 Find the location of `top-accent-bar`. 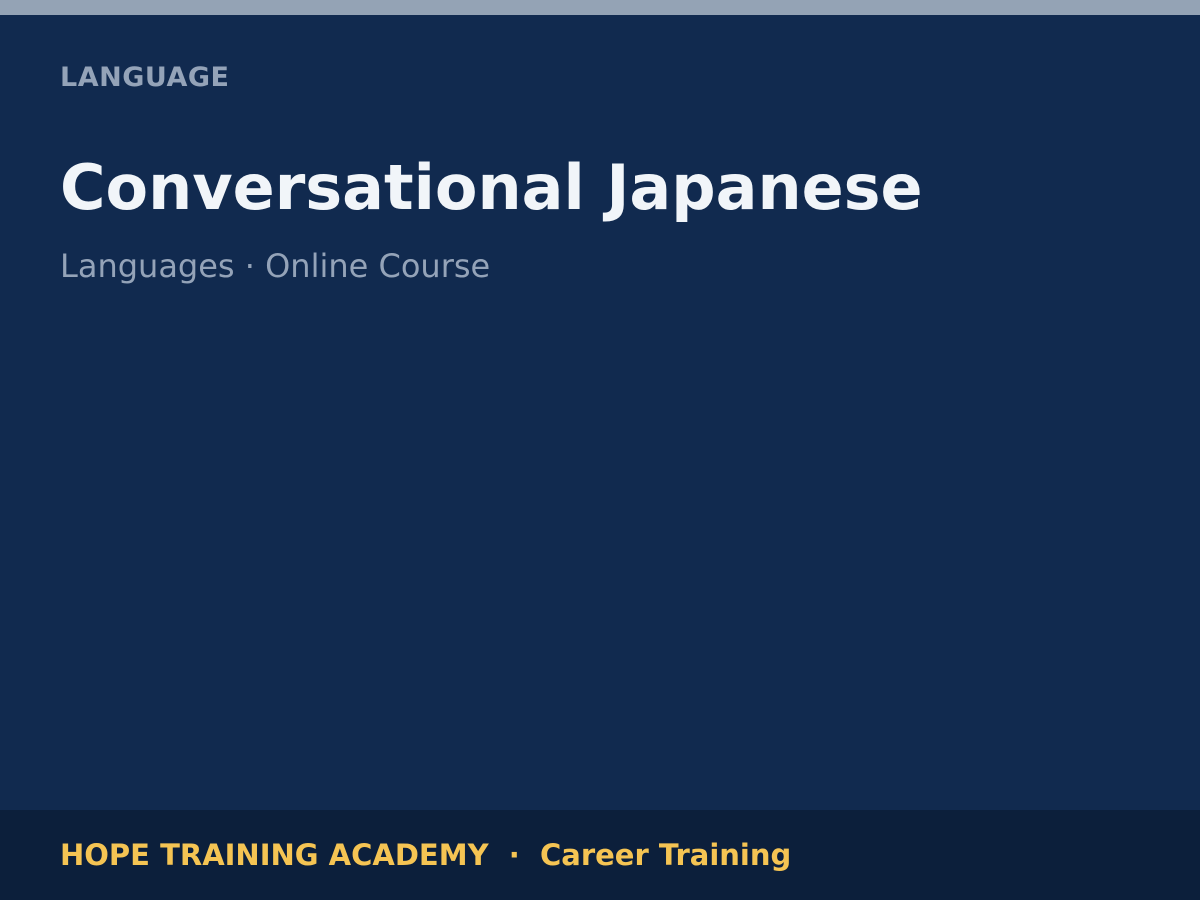

top-accent-bar is located at coordinates (600, 7).